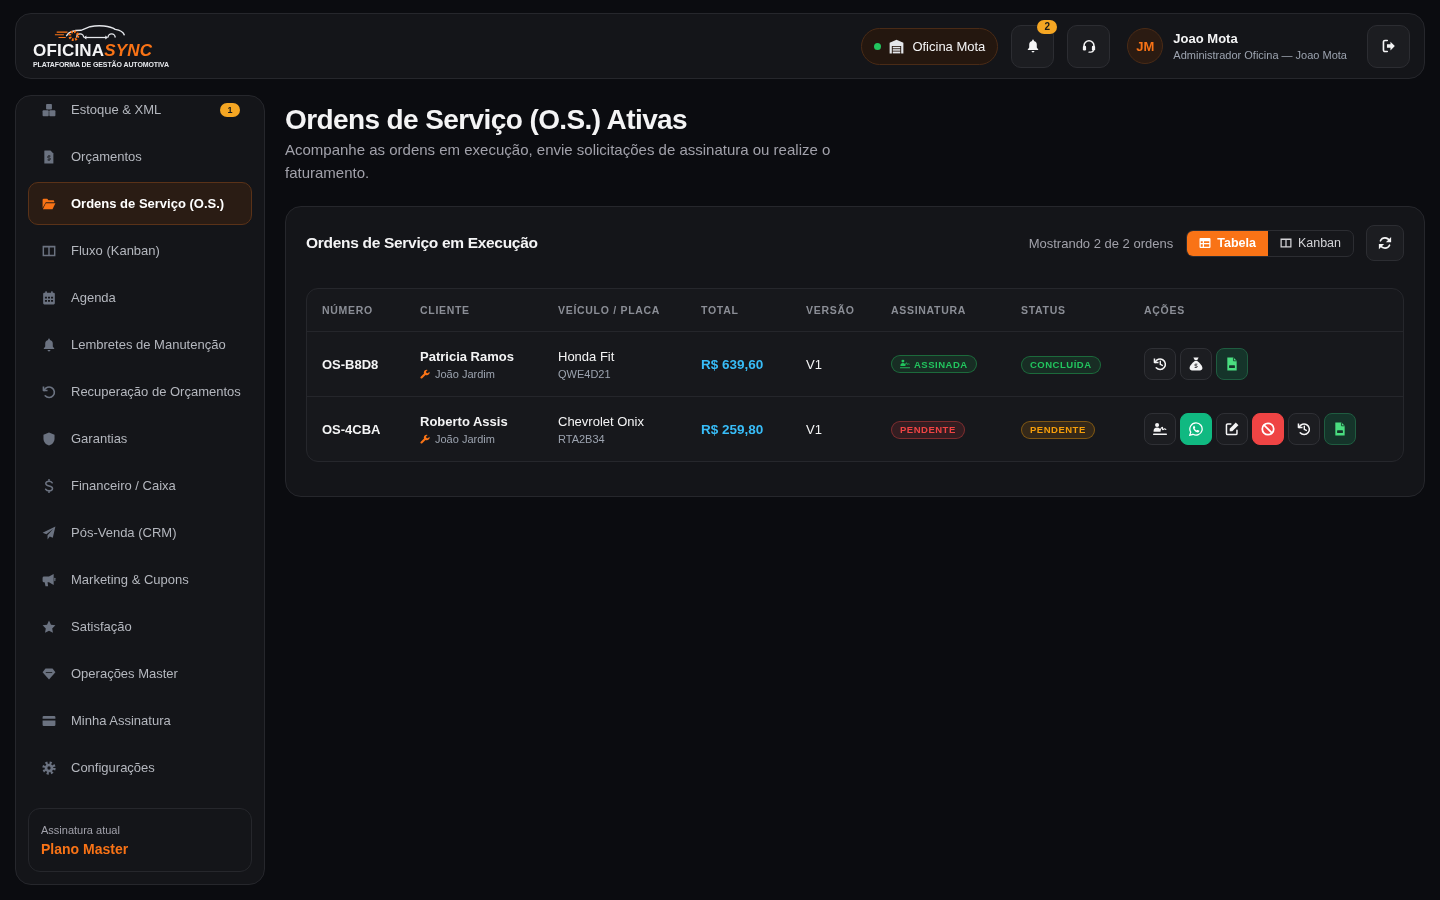  Describe the element at coordinates (140, 344) in the screenshot. I see `sidebar-item: Lembretes de Manutenção` at that location.